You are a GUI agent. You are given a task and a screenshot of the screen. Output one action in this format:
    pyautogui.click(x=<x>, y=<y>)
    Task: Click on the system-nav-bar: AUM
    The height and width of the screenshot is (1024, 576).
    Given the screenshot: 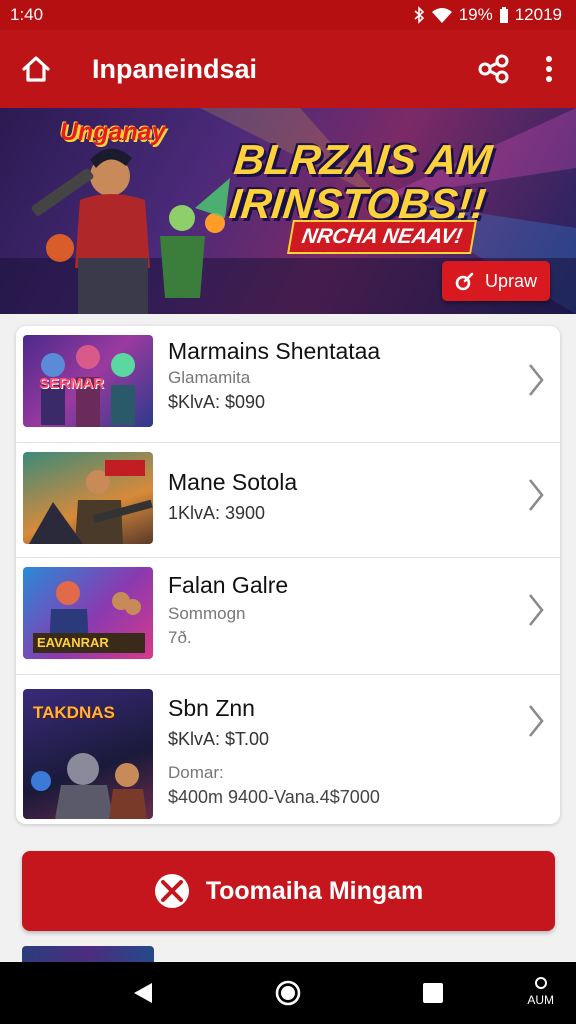 What is the action you would take?
    pyautogui.click(x=288, y=993)
    